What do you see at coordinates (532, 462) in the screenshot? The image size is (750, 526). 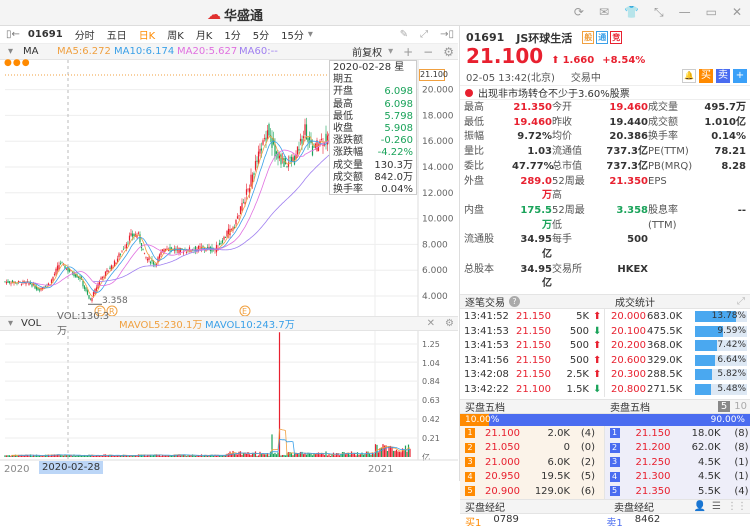 I see `bid-level-row: 321.0006.0K(2)` at bounding box center [532, 462].